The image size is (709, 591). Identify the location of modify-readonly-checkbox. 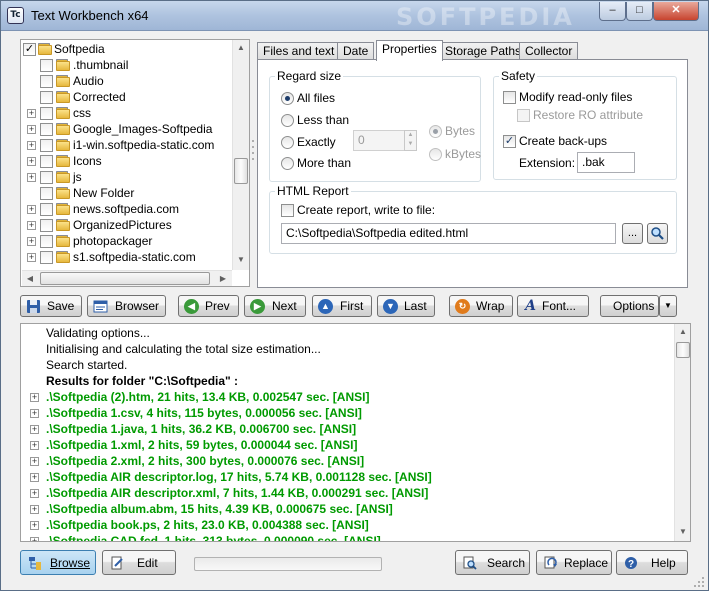
(509, 97).